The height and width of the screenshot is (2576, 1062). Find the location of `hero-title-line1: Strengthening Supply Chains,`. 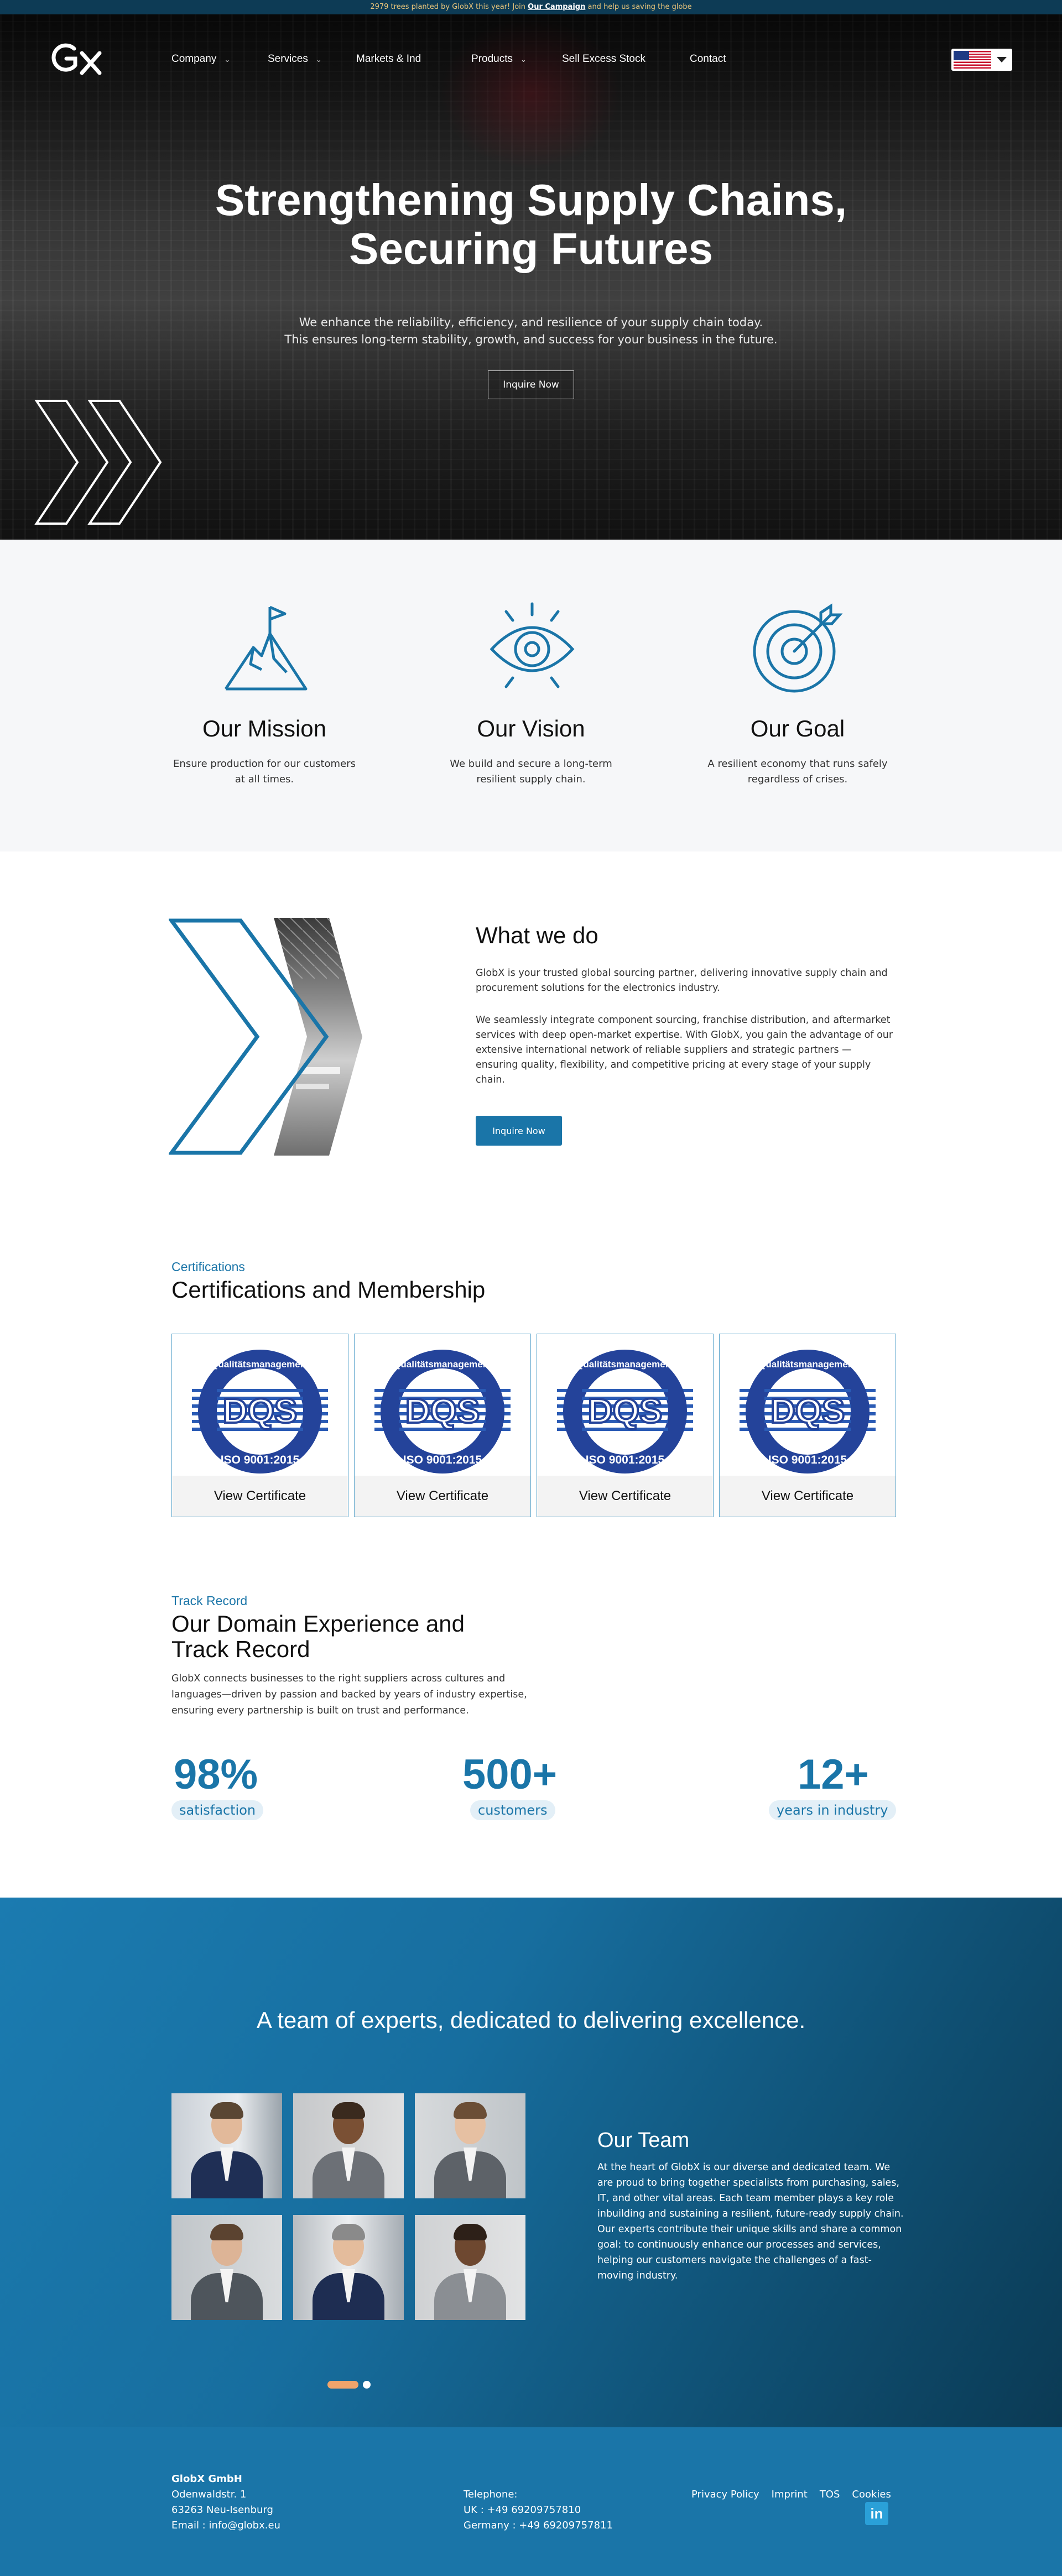

hero-title-line1: Strengthening Supply Chains, is located at coordinates (531, 199).